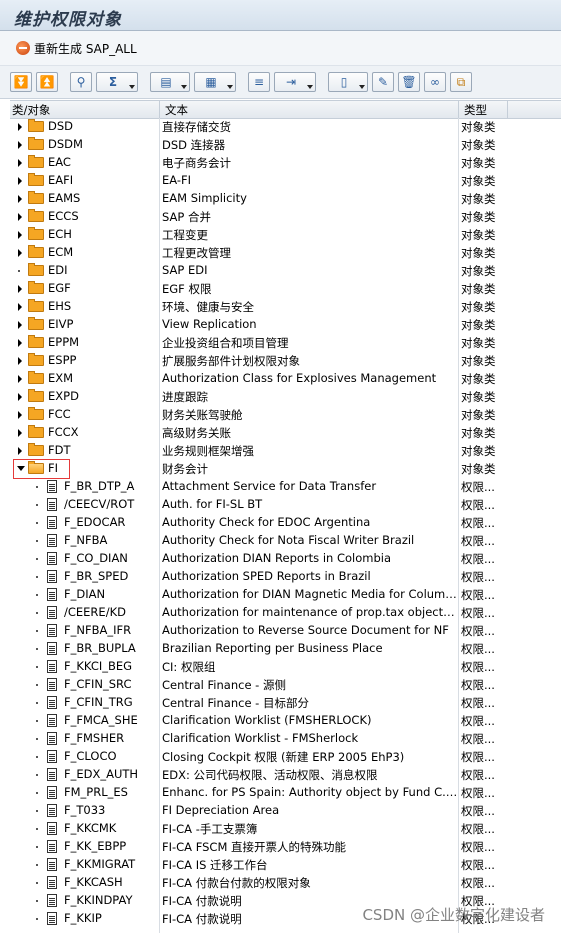 Image resolution: width=561 pixels, height=933 pixels. I want to click on glasses-button: ∞, so click(435, 82).